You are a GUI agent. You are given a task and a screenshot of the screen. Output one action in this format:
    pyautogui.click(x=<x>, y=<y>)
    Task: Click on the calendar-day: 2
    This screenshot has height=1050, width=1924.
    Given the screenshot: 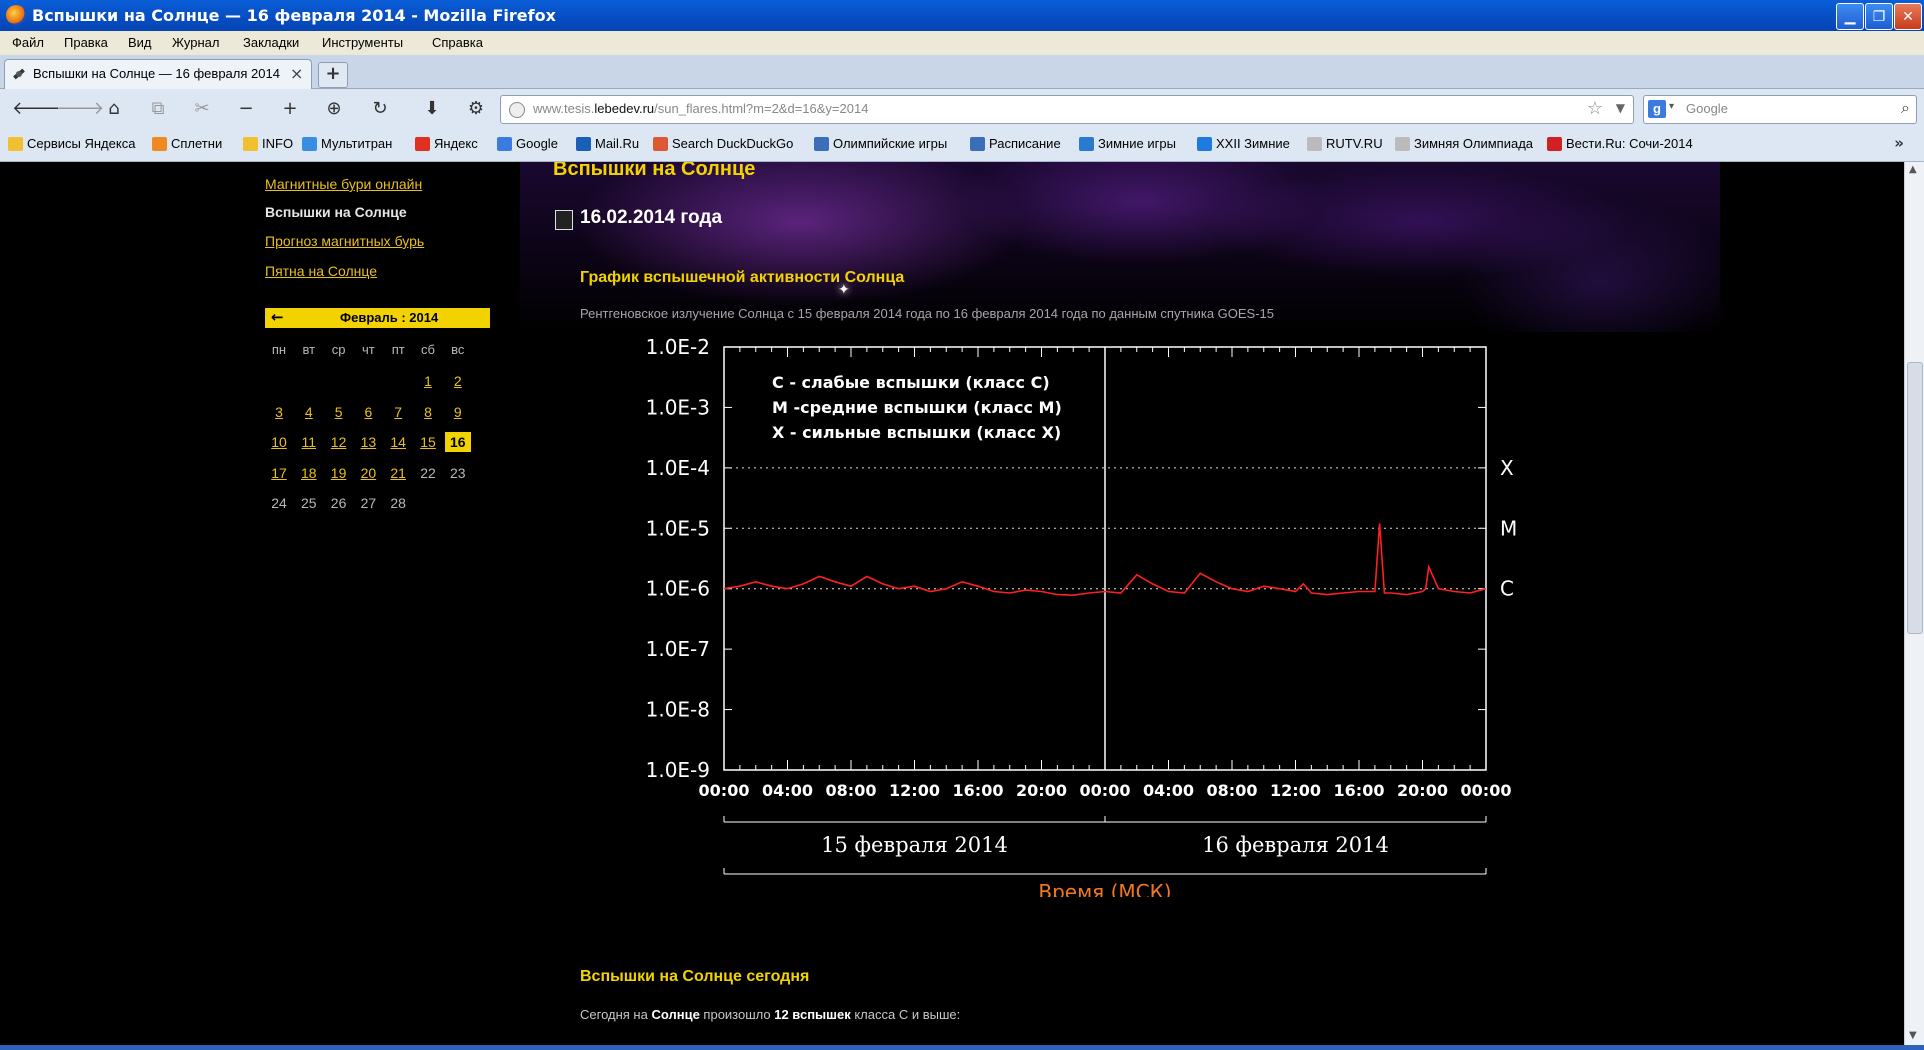 What is the action you would take?
    pyautogui.click(x=458, y=381)
    